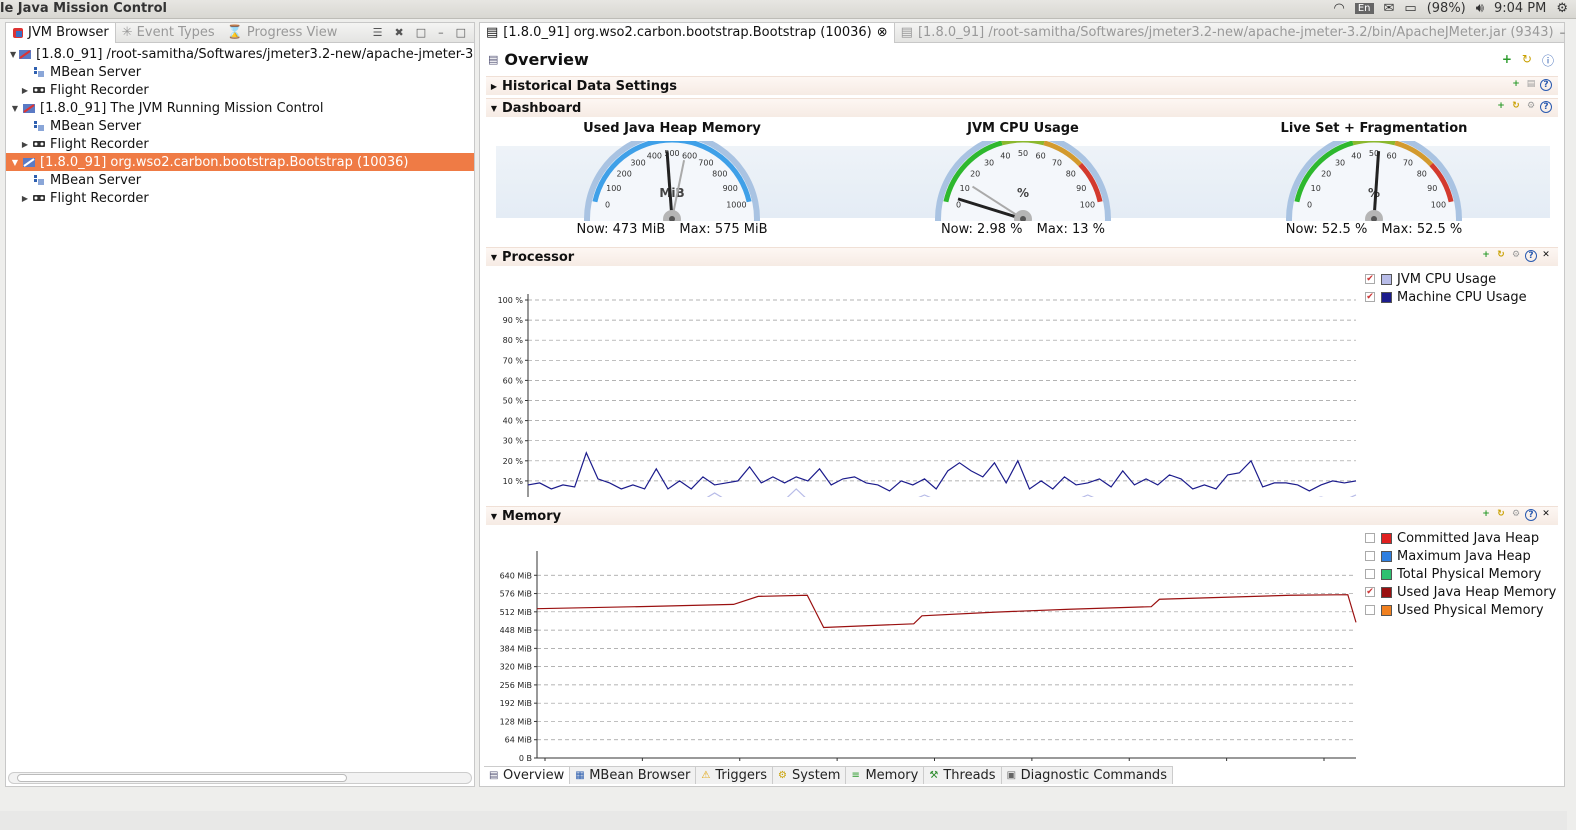 The height and width of the screenshot is (830, 1576). Describe the element at coordinates (1022, 107) in the screenshot. I see `section-dashboard: ▼ Dashboard + ↻ ⚙ ?` at that location.